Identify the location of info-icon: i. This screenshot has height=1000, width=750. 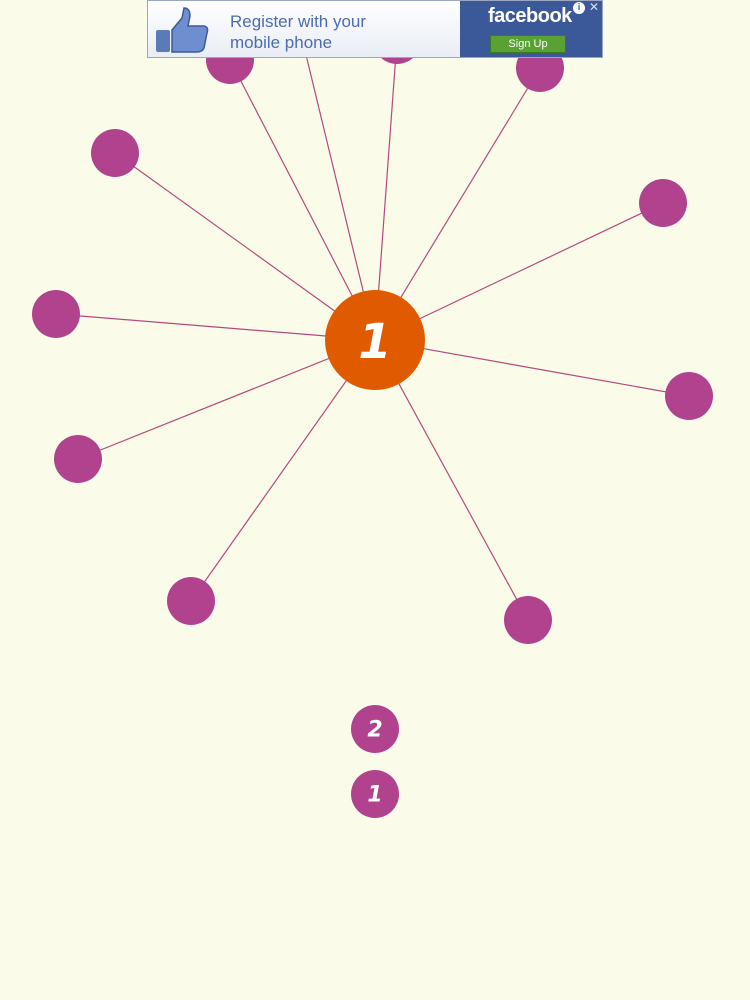
(579, 8).